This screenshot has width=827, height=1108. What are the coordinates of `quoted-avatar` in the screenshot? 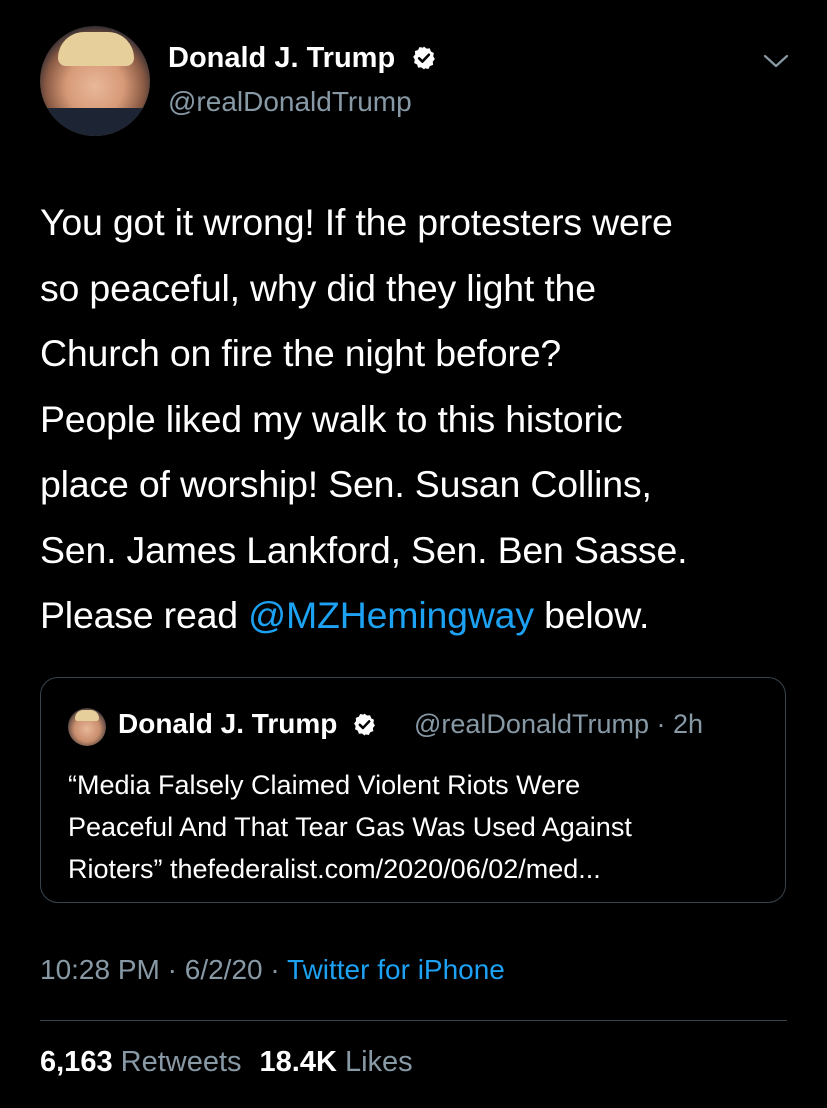 It's located at (87, 727).